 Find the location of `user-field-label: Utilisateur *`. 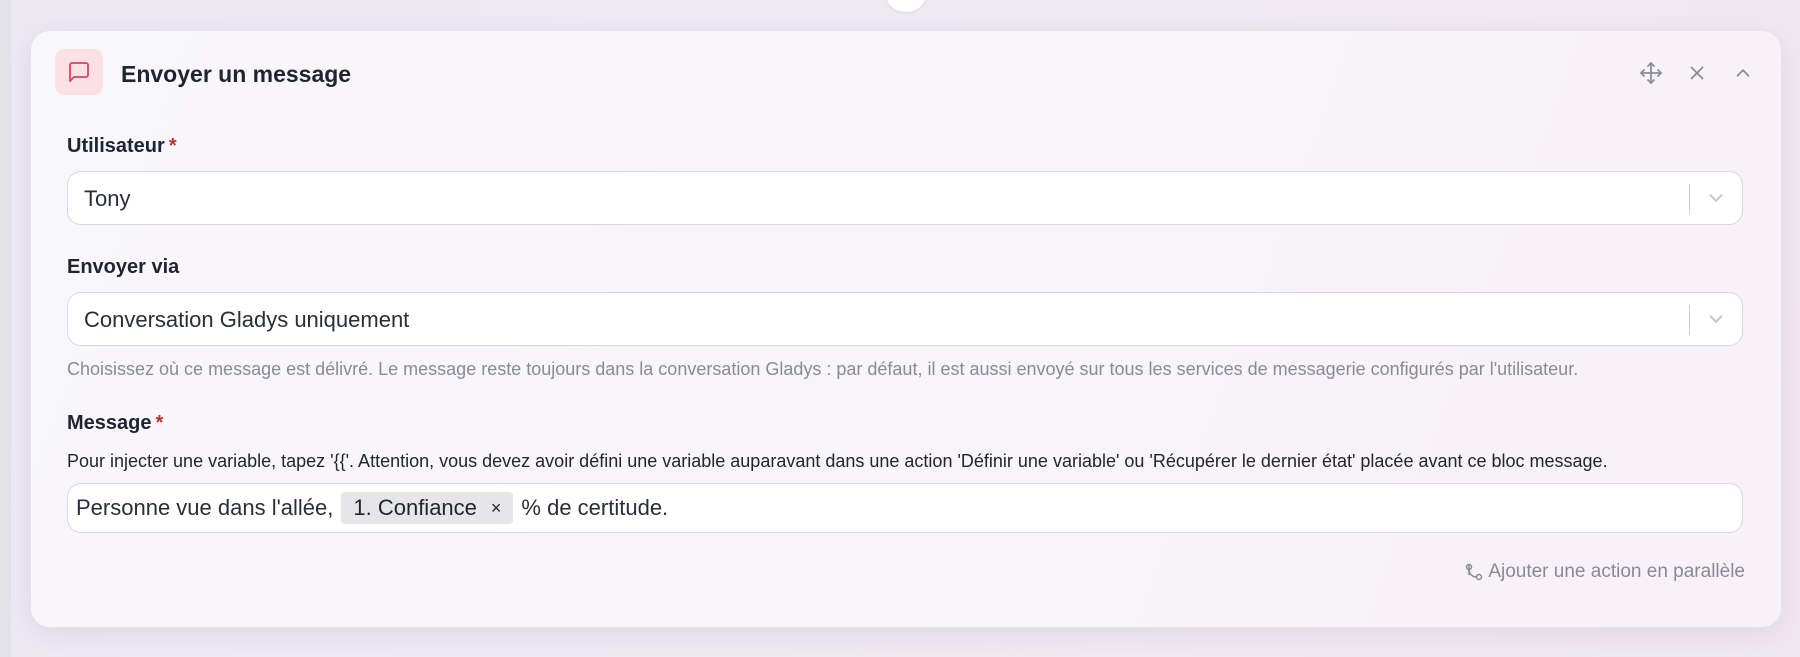

user-field-label: Utilisateur * is located at coordinates (122, 146).